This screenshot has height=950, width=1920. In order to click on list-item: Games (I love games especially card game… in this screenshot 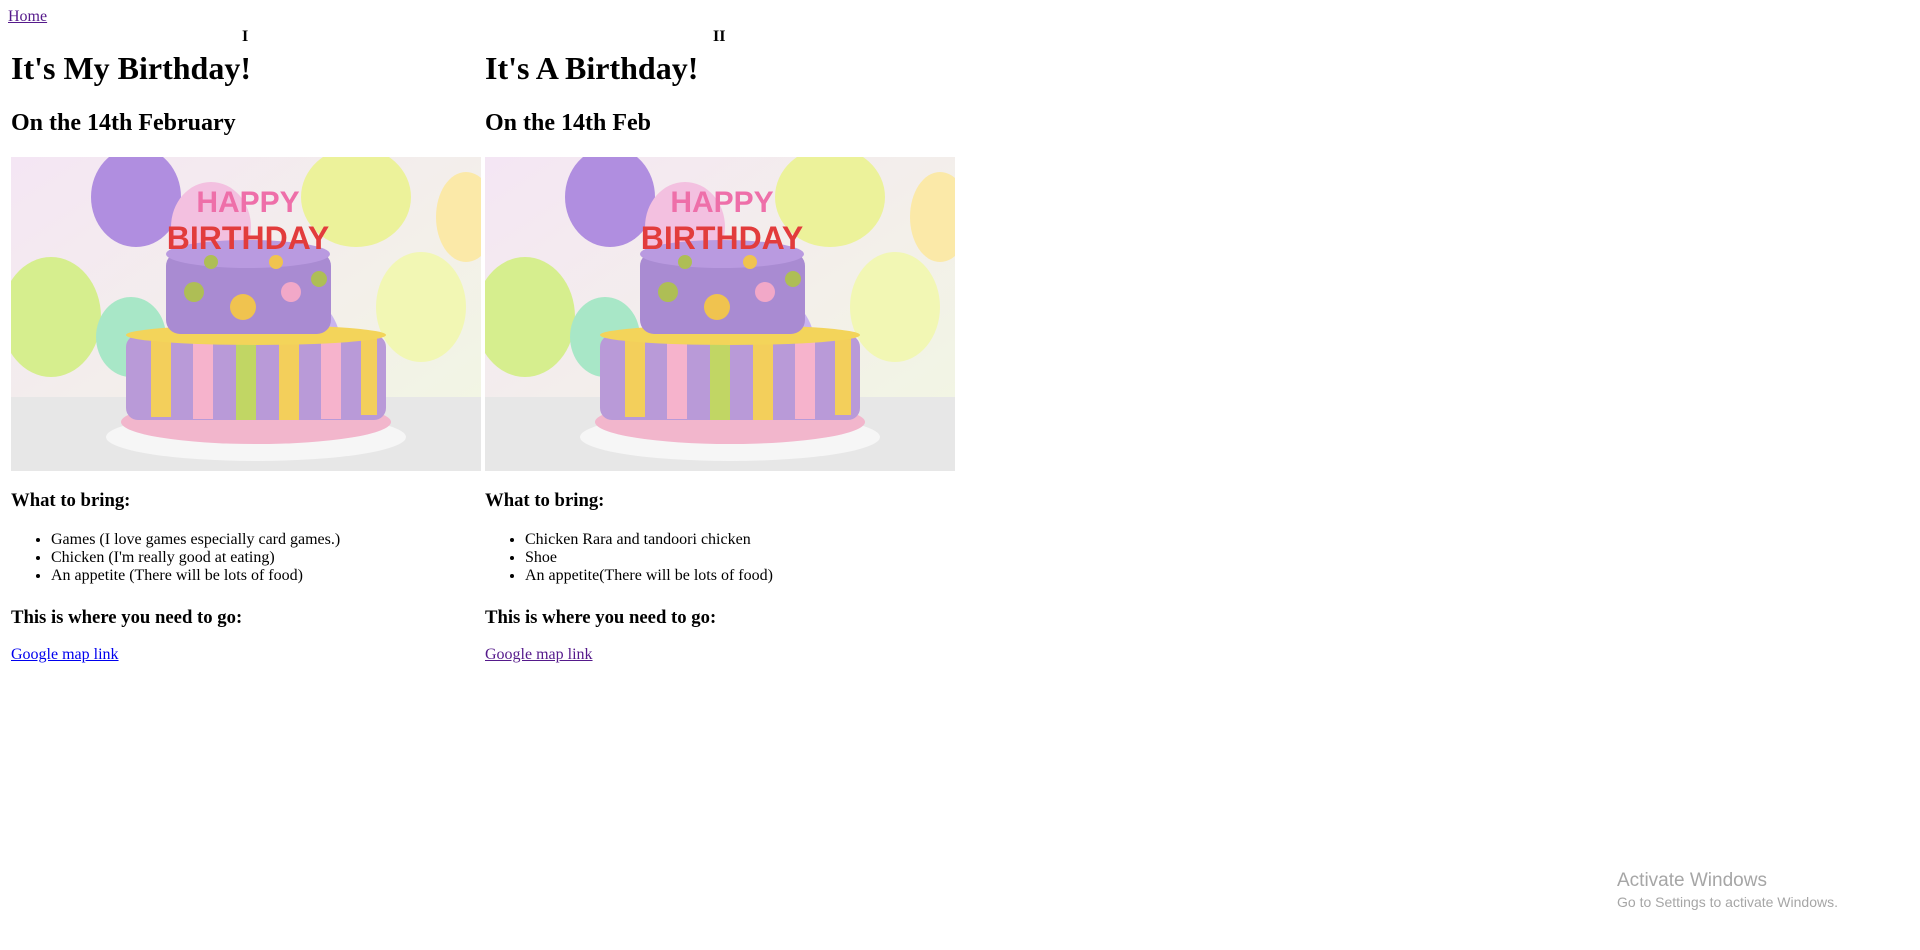, I will do `click(195, 540)`.